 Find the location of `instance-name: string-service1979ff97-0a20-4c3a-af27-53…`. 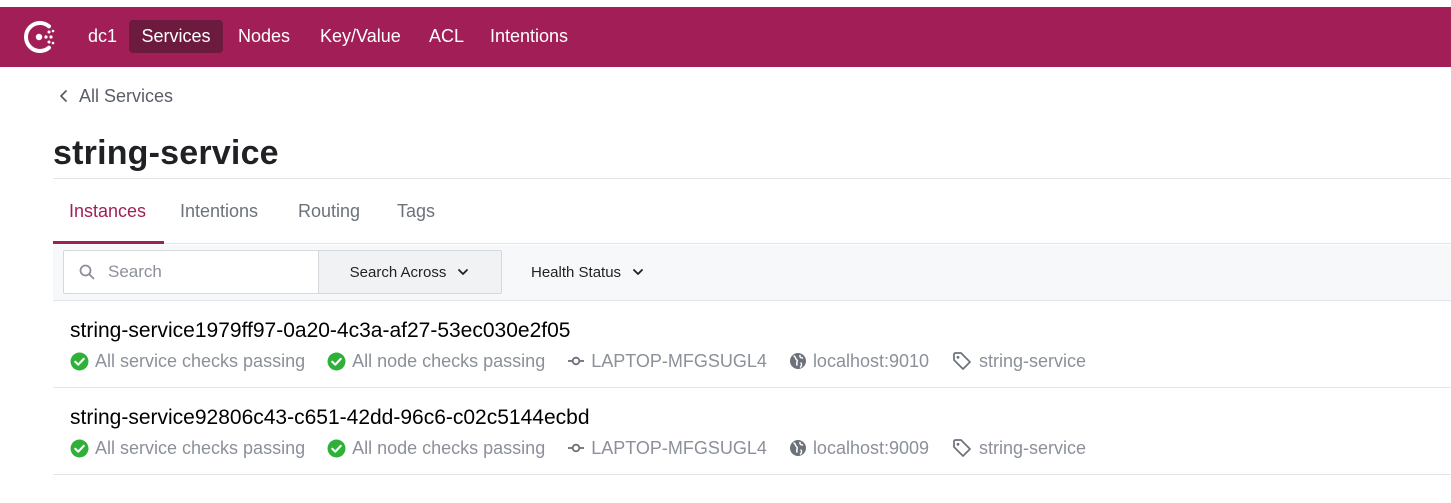

instance-name: string-service1979ff97-0a20-4c3a-af27-53… is located at coordinates (320, 331).